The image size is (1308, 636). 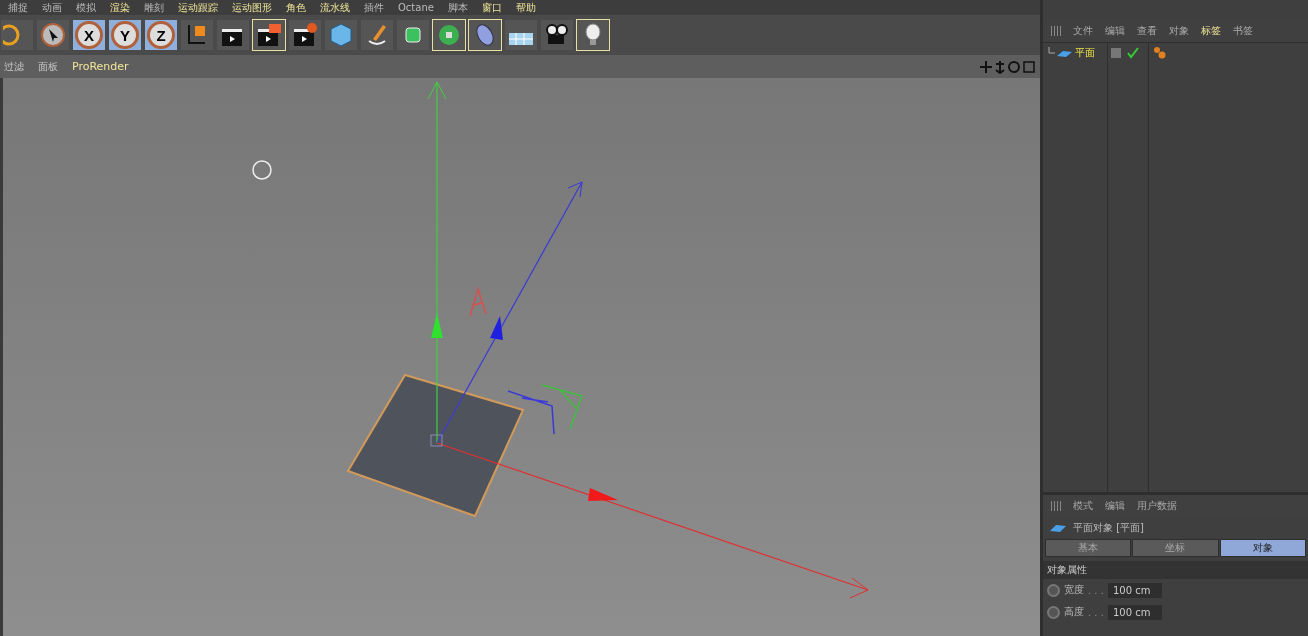 I want to click on cursor-circle-icon, so click(x=262, y=170).